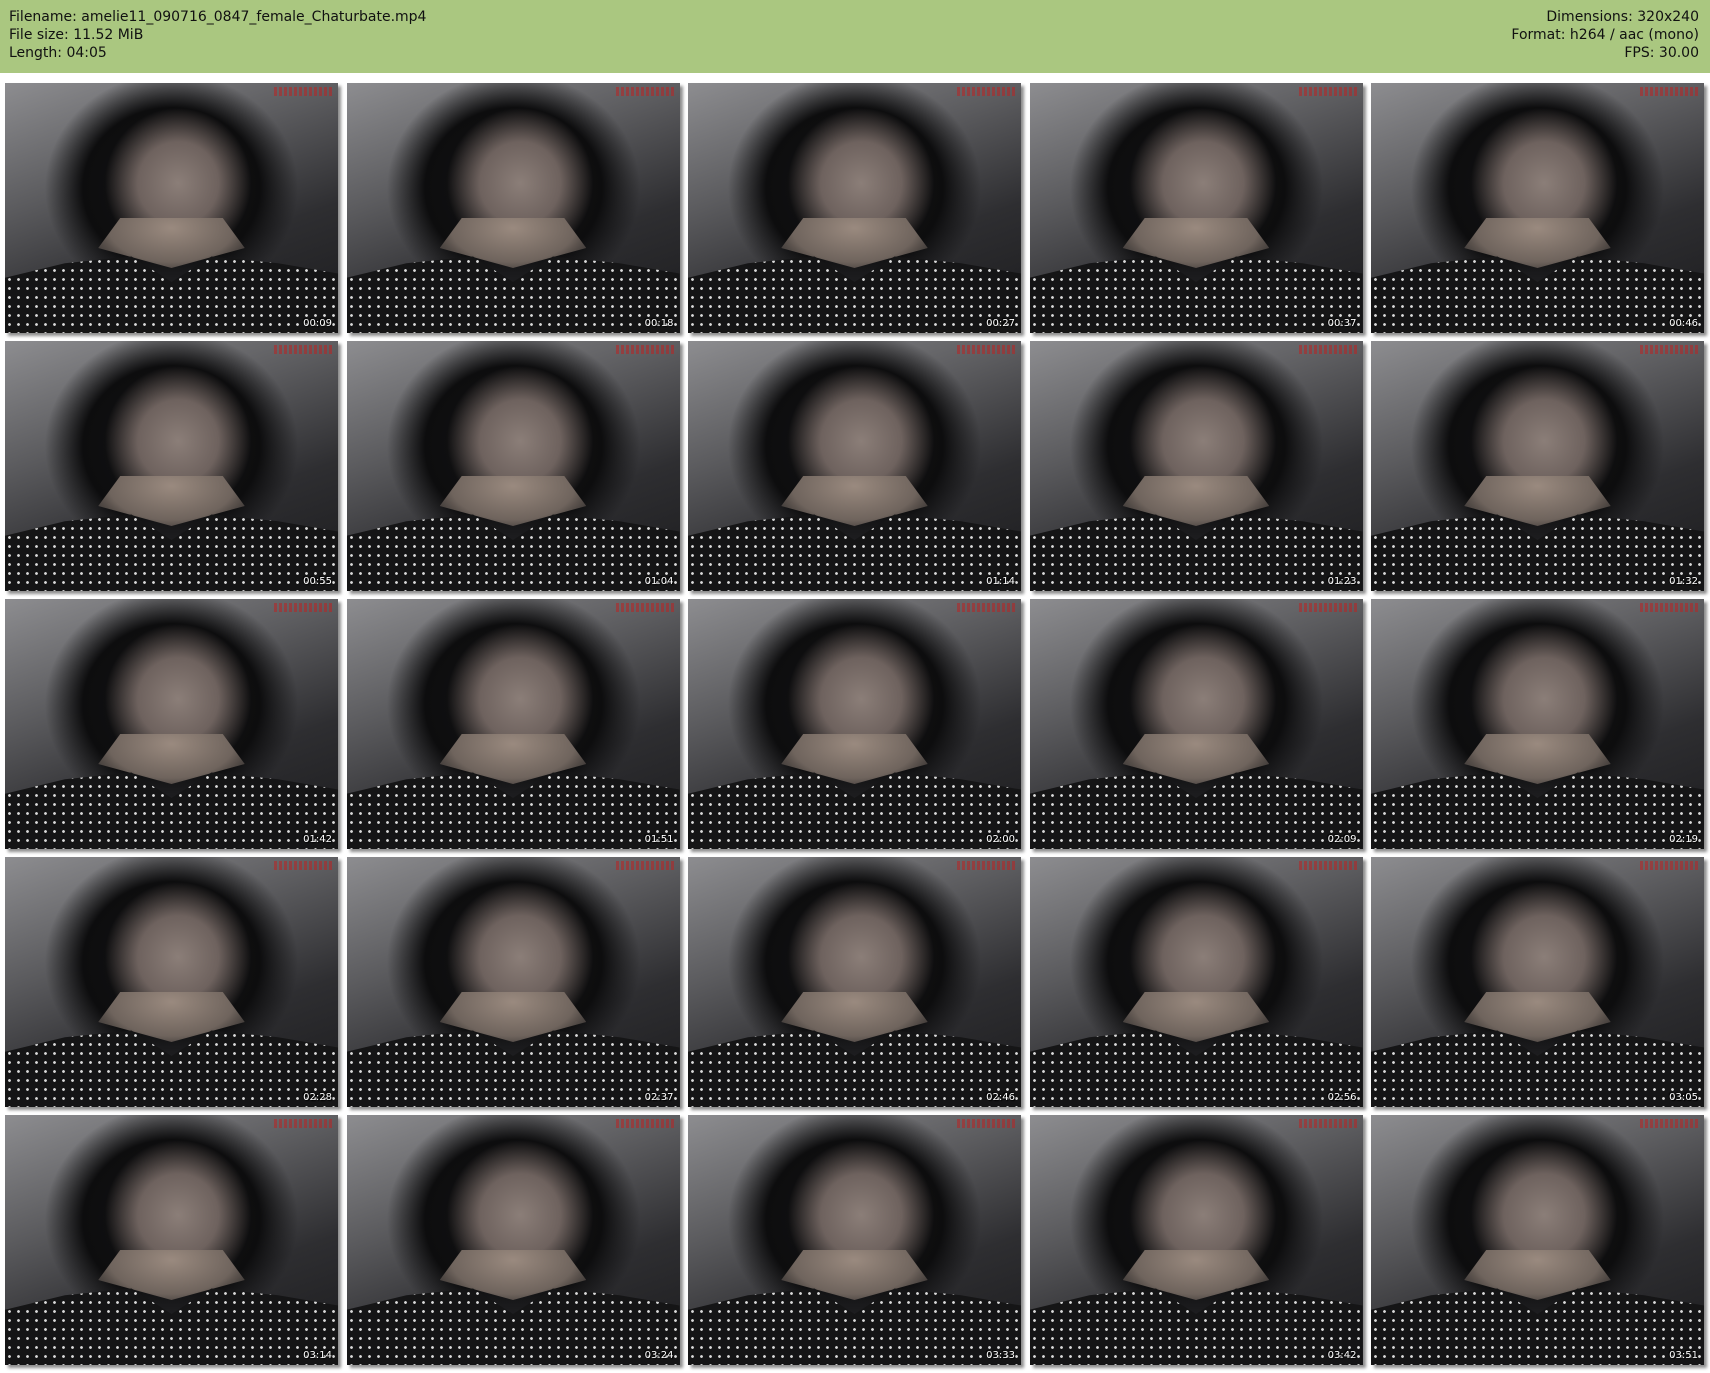 The width and height of the screenshot is (1710, 1373). Describe the element at coordinates (1342, 581) in the screenshot. I see `thumbnail-timestamp: 01:23` at that location.